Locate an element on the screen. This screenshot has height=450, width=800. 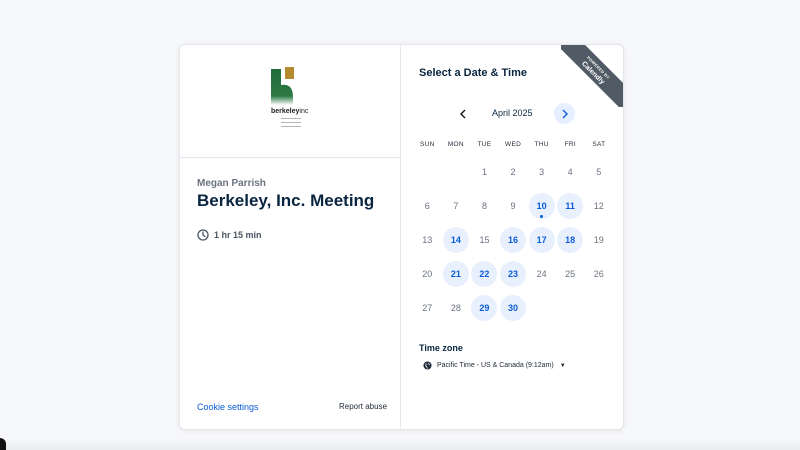
day-24: 24 is located at coordinates (541, 274).